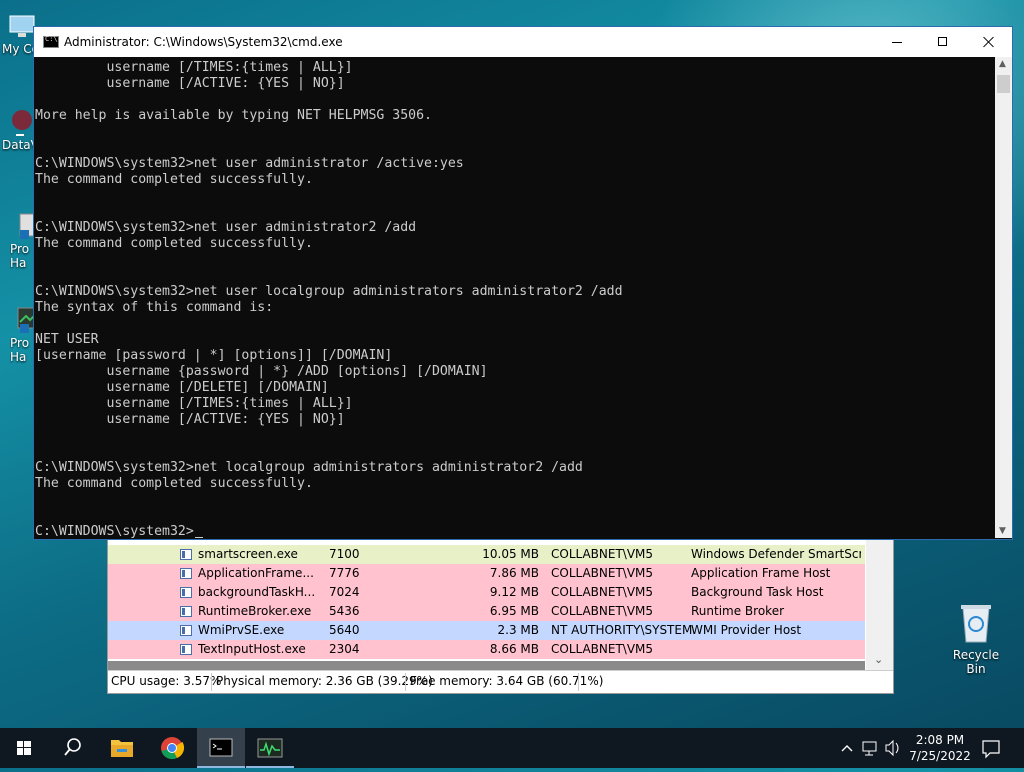 This screenshot has width=1024, height=772. I want to click on process-pid: 7100, so click(344, 554).